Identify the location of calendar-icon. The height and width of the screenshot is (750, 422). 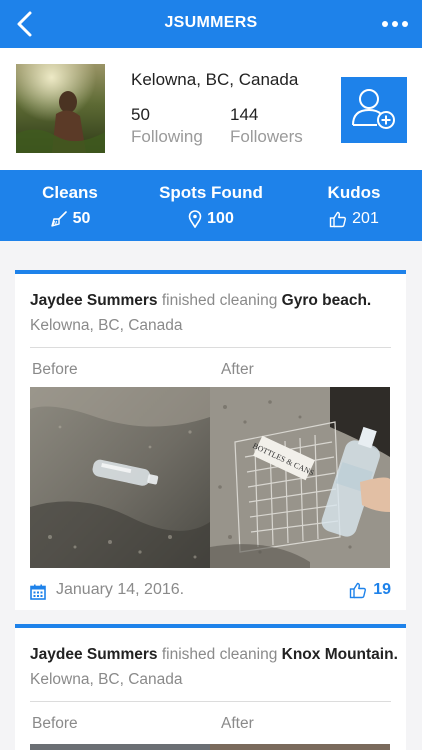
(38, 592).